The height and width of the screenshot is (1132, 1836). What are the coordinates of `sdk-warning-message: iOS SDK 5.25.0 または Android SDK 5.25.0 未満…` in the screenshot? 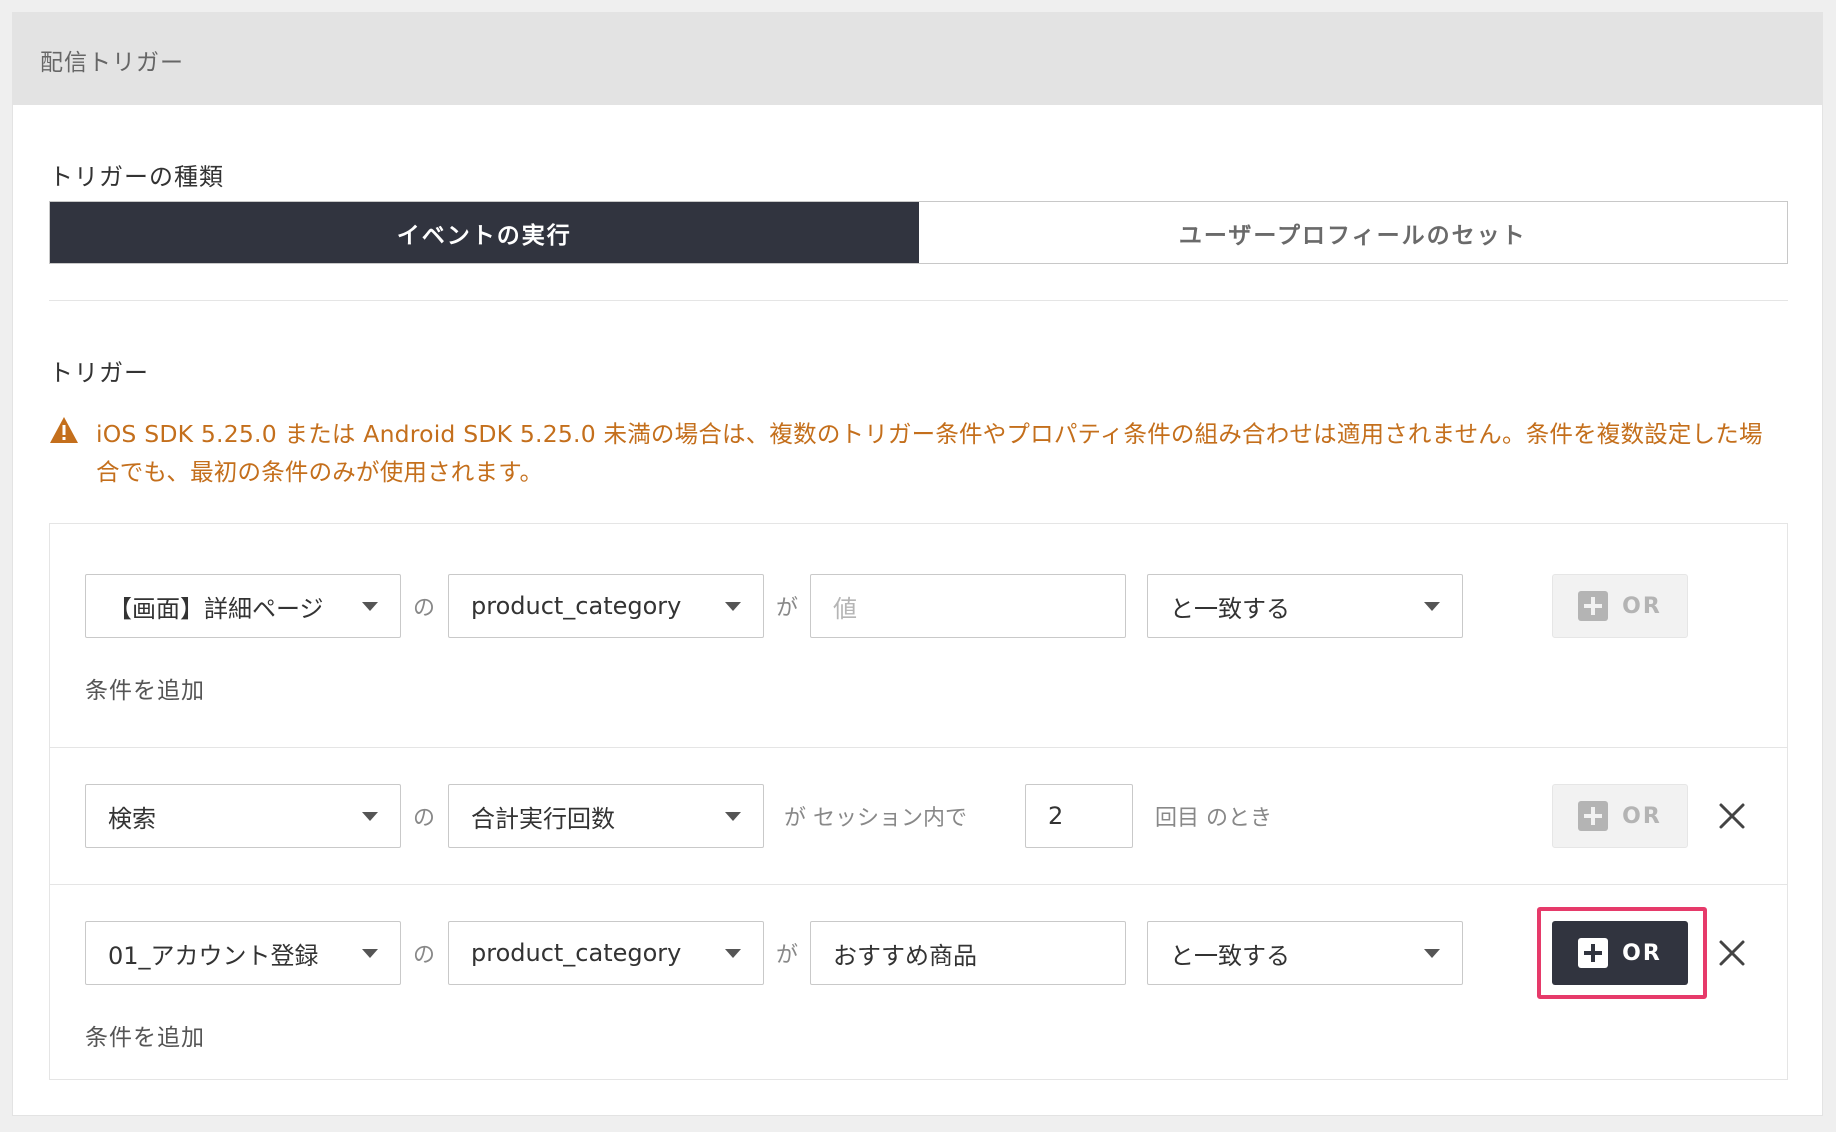 It's located at (929, 453).